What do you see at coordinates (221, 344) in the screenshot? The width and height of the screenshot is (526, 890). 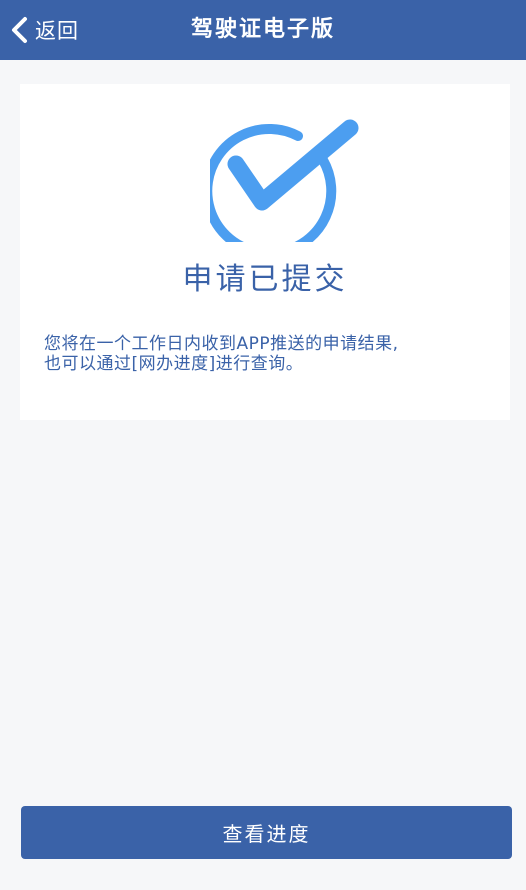 I see `status-description-line: 您将在一个工作日内收到APP推送的申请结果,` at bounding box center [221, 344].